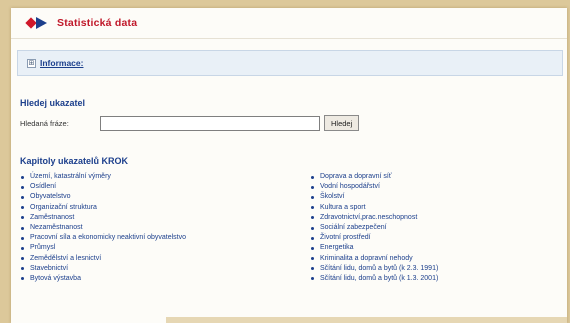 This screenshot has height=323, width=570. What do you see at coordinates (50, 197) in the screenshot?
I see `chapter-link: Obyvatelstvo` at bounding box center [50, 197].